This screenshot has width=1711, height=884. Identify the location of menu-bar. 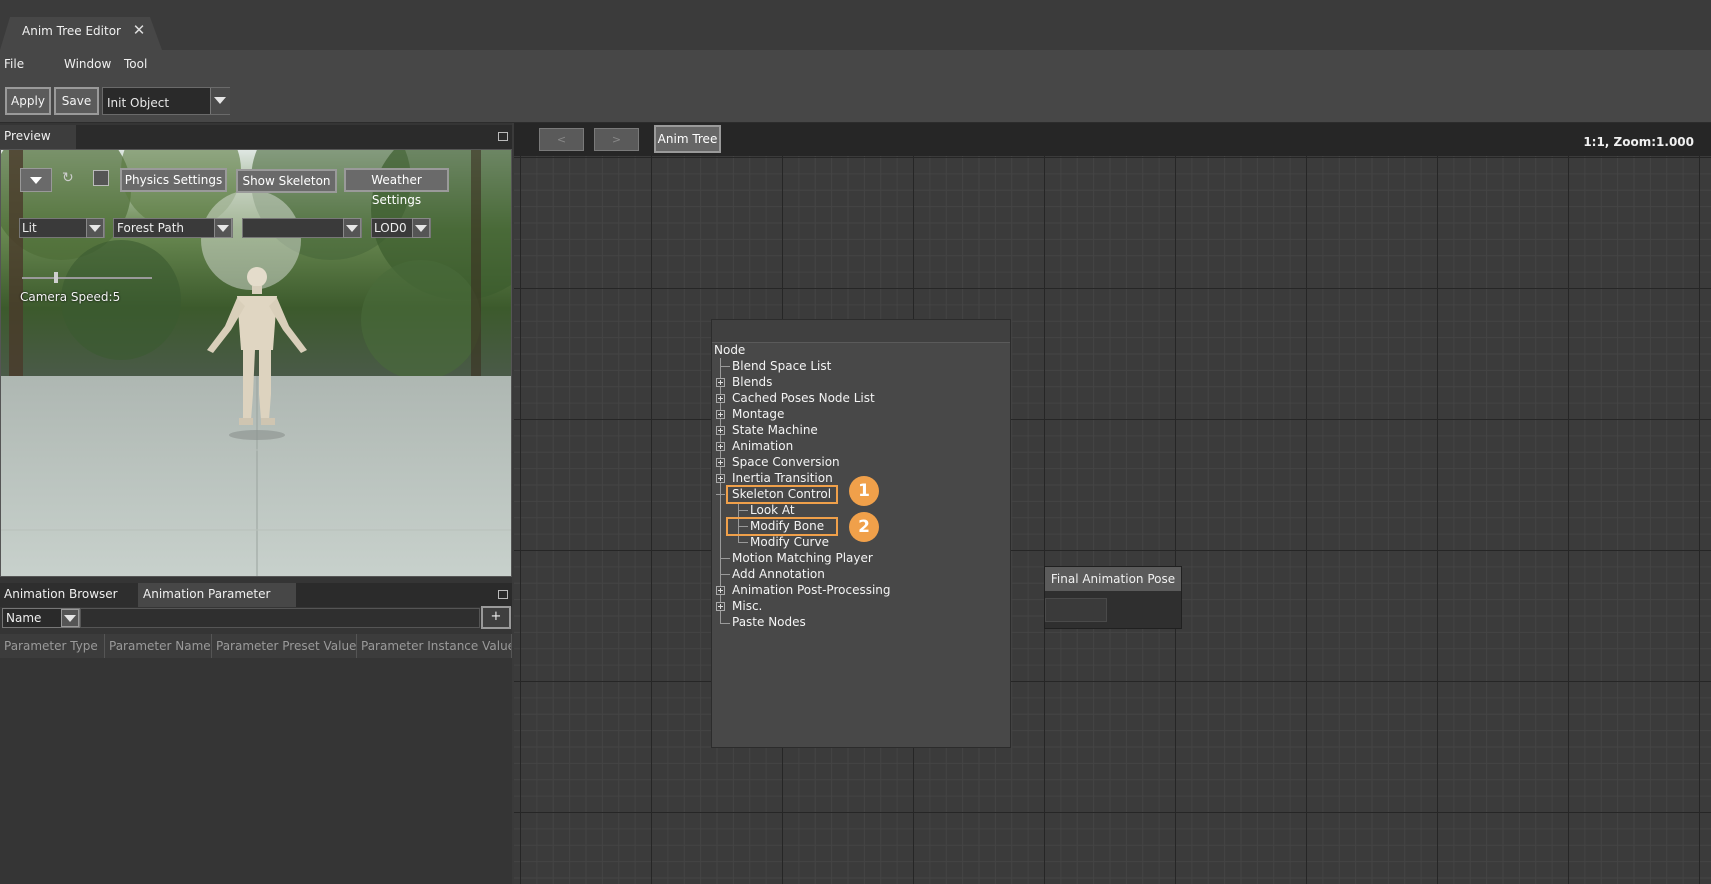
(855, 65).